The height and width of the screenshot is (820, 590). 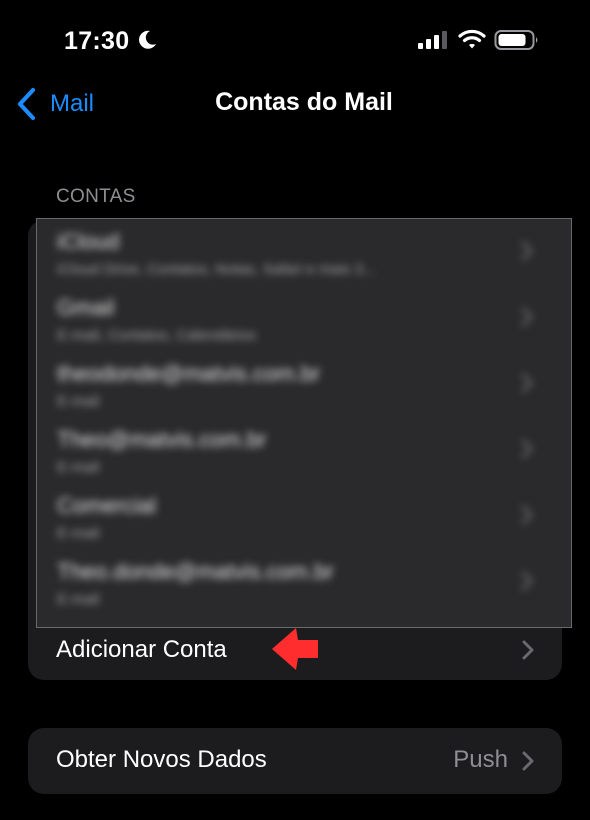 What do you see at coordinates (472, 39) in the screenshot?
I see `wifi-icon` at bounding box center [472, 39].